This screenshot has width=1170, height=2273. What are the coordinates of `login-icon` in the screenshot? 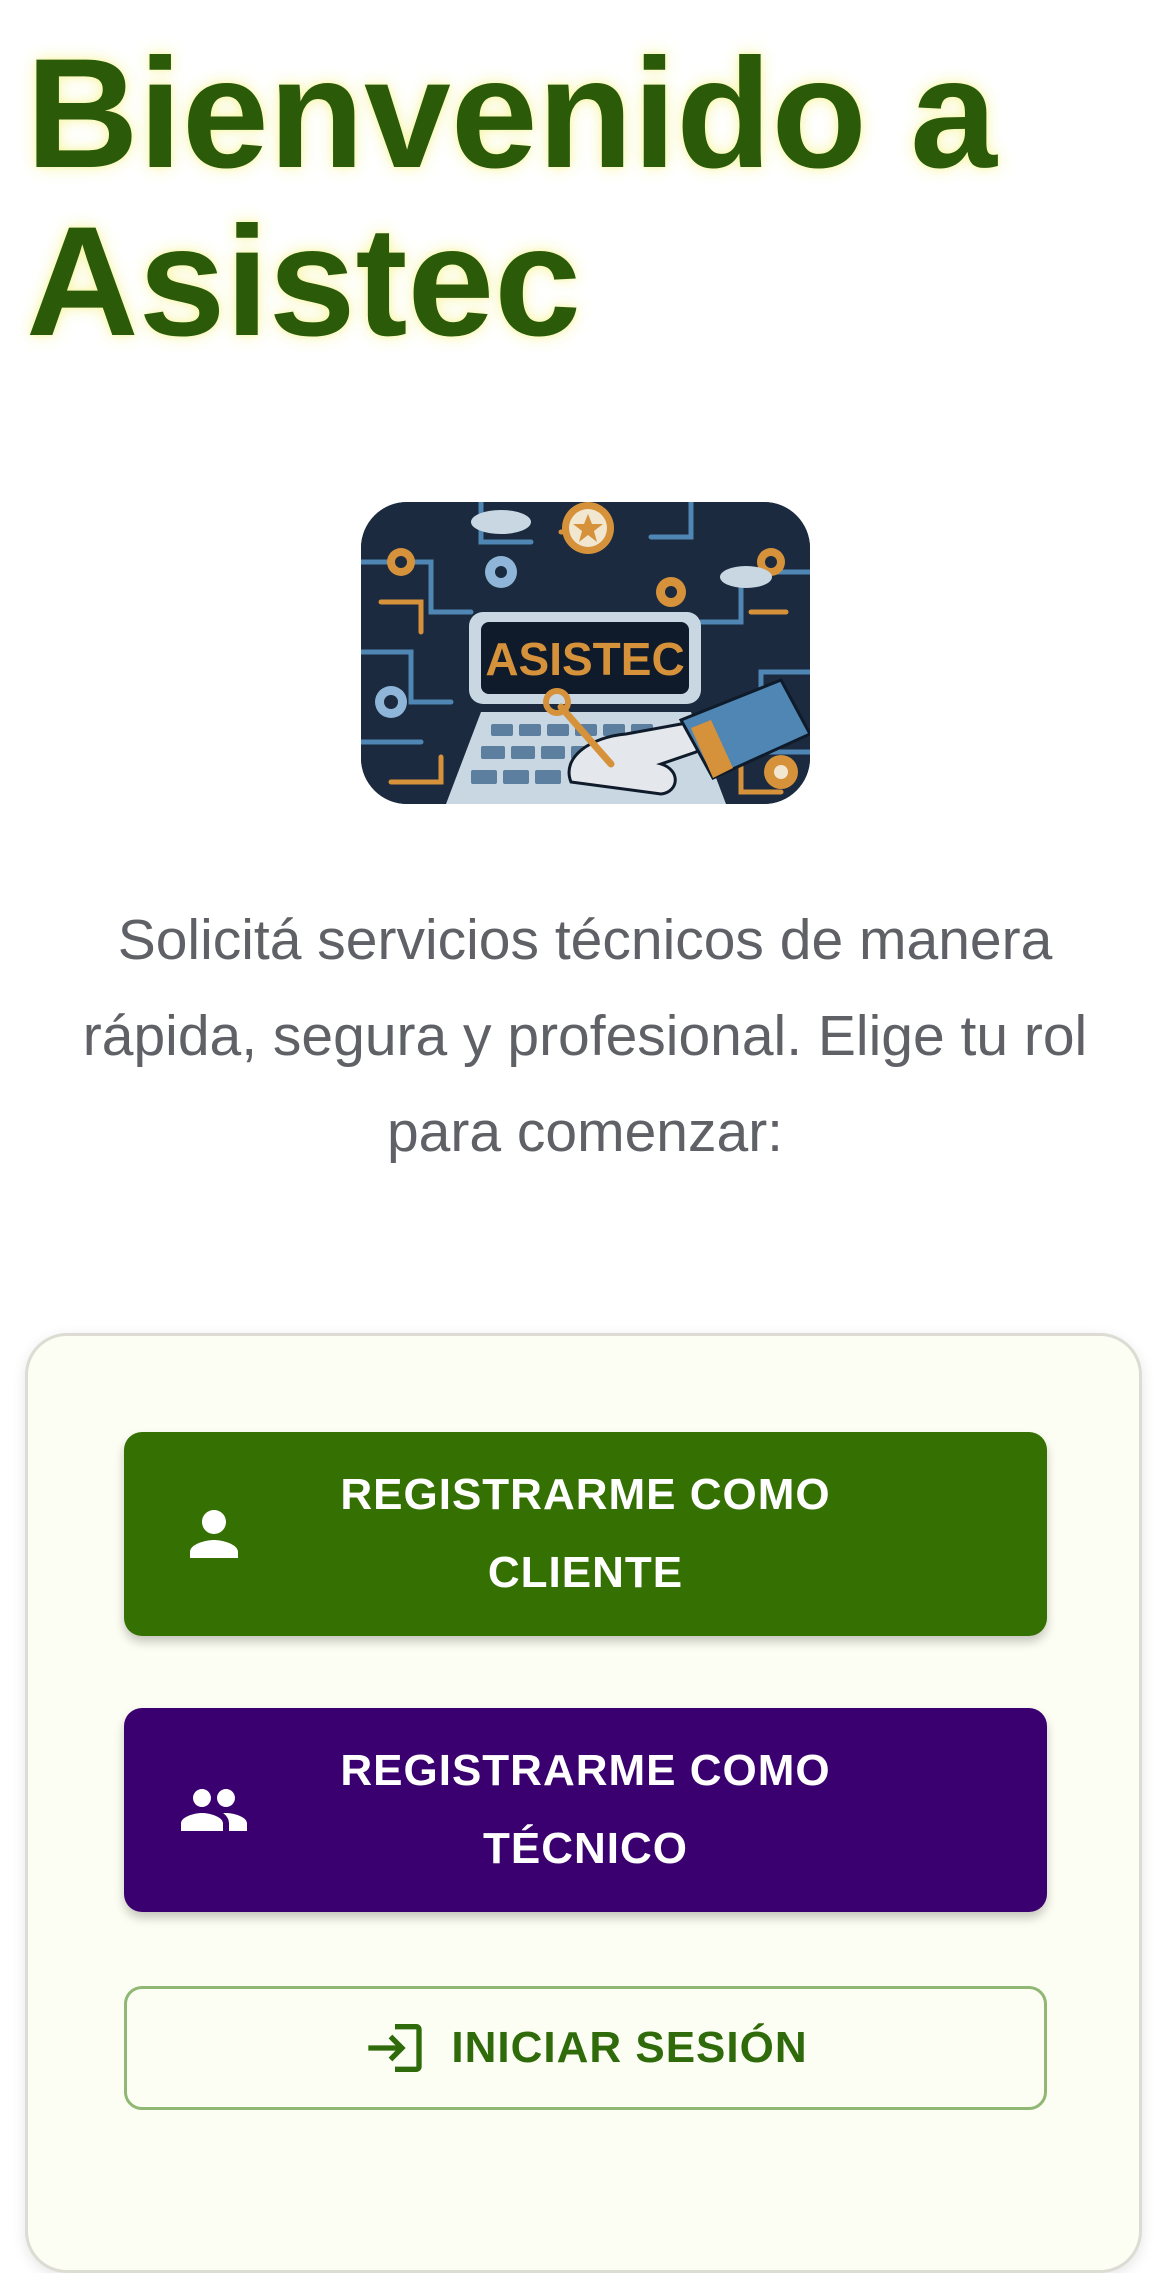 It's located at (395, 2048).